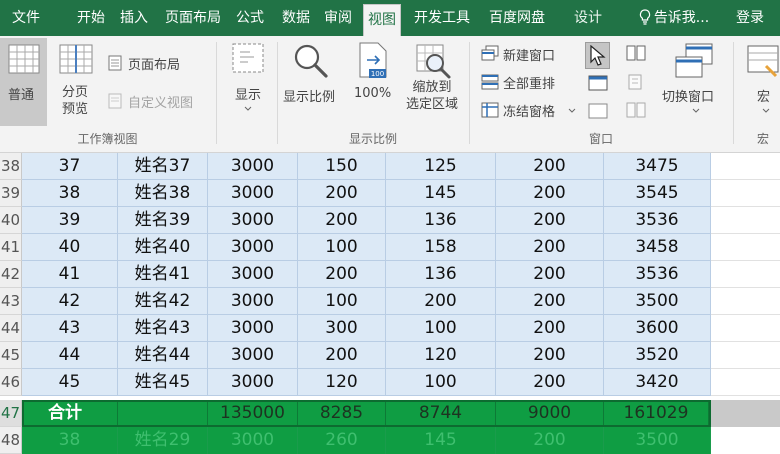 The width and height of the screenshot is (780, 454). I want to click on tab-design: 设计, so click(588, 18).